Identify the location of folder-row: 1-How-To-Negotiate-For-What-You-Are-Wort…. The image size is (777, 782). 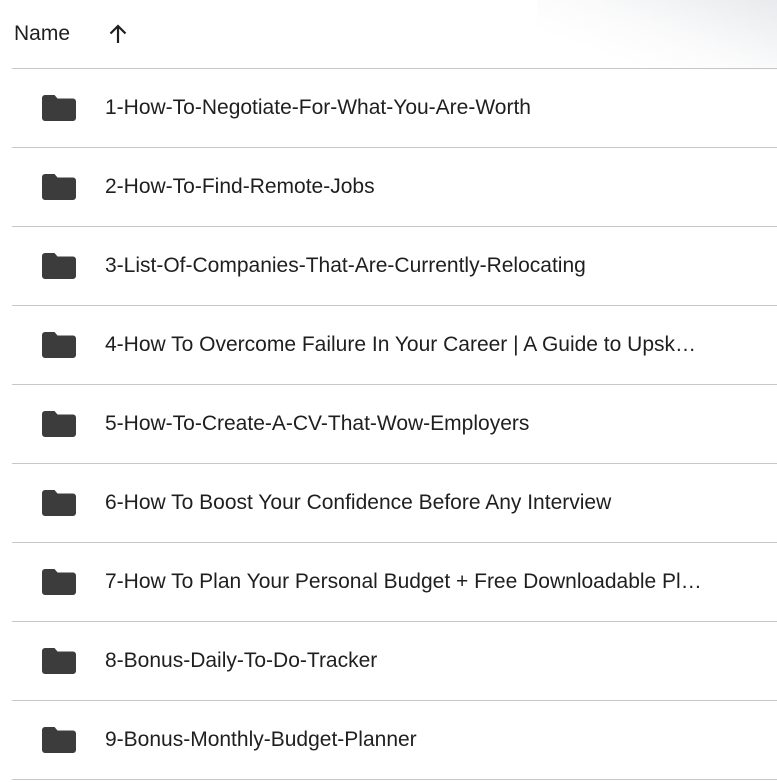
(394, 108).